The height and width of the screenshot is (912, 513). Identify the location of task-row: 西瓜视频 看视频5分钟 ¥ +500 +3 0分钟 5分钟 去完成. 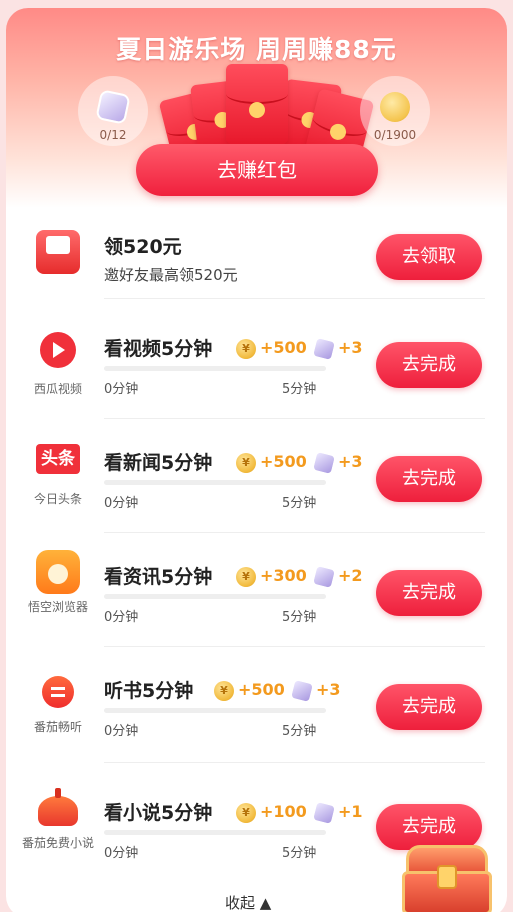
(256, 368).